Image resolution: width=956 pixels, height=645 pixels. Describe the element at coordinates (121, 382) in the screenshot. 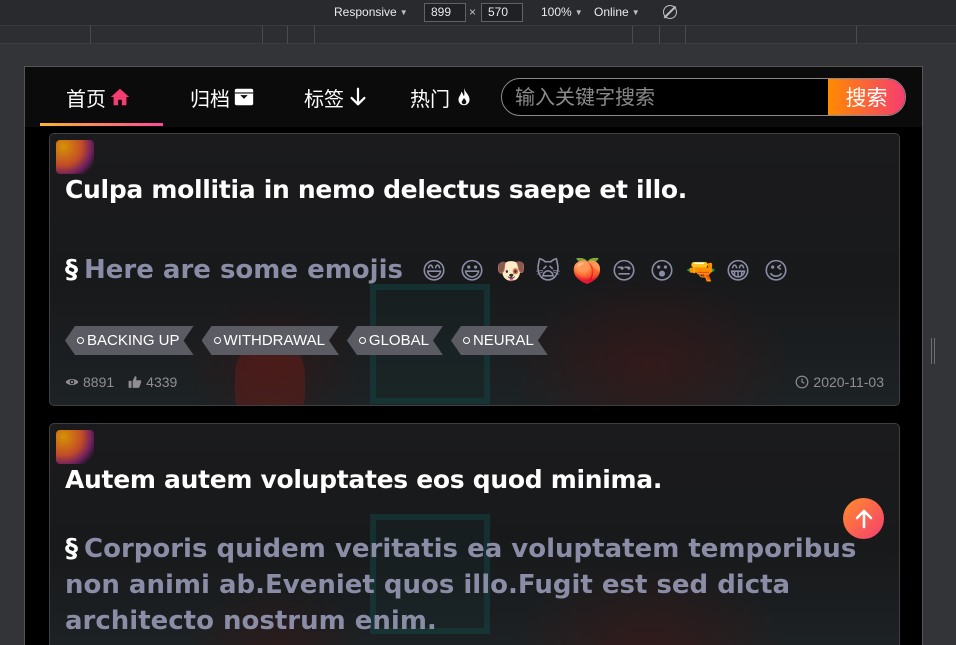

I see `post-meta: 8891 4339` at that location.